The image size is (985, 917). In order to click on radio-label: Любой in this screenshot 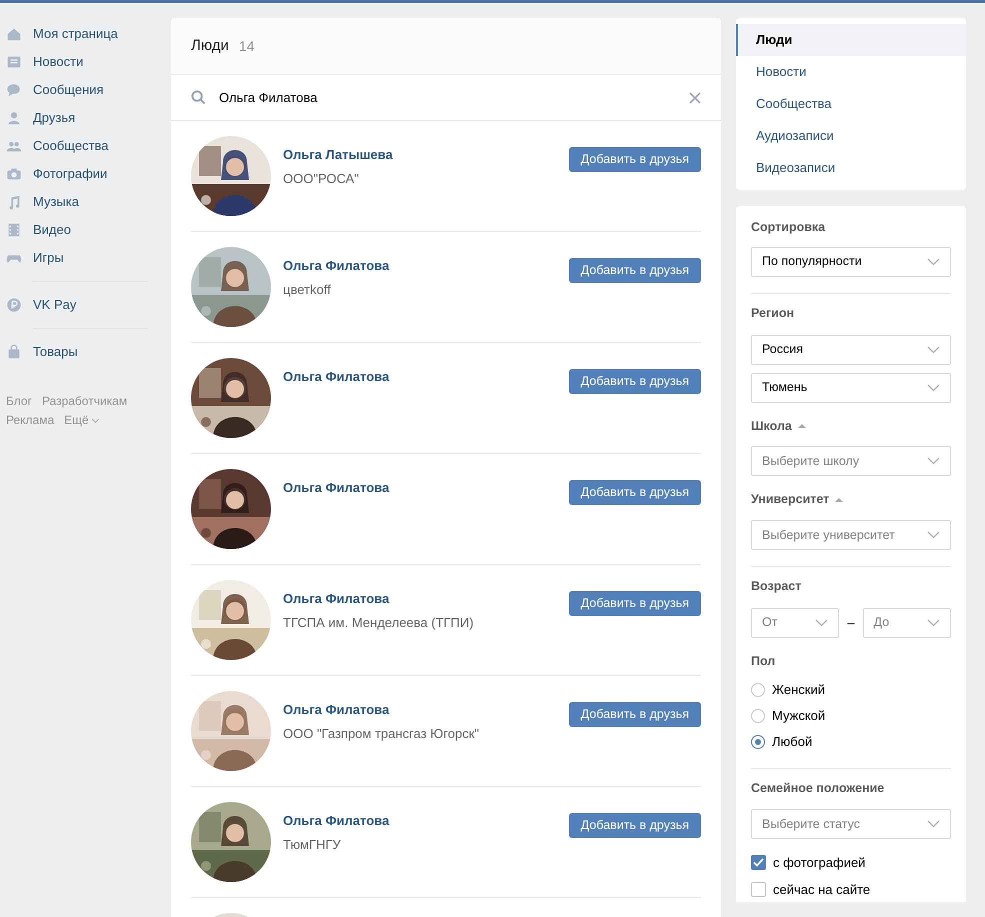, I will do `click(792, 741)`.